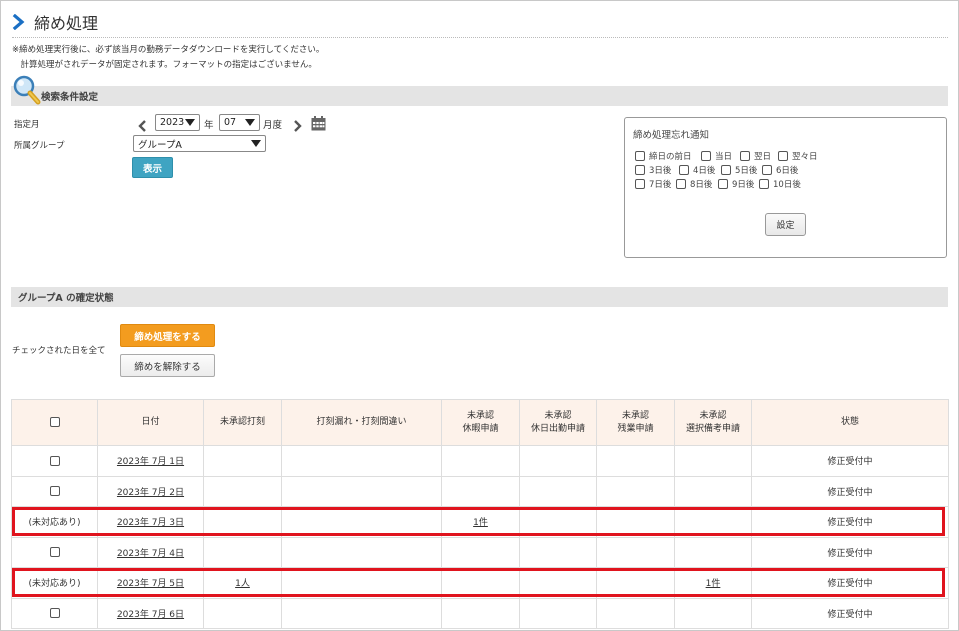 The image size is (959, 631). Describe the element at coordinates (798, 156) in the screenshot. I see `reminder-option: 翌々日` at that location.